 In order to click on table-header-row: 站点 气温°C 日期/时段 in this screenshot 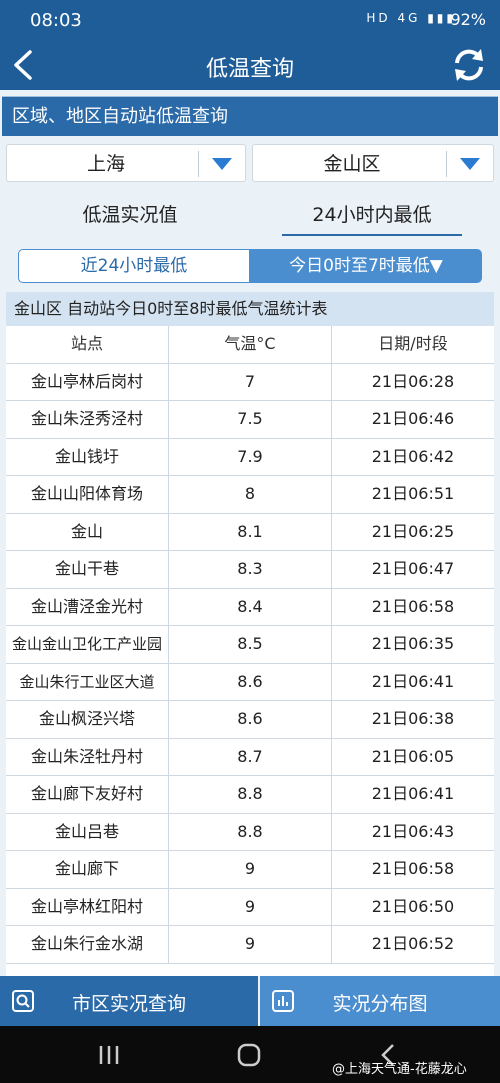, I will do `click(250, 345)`.